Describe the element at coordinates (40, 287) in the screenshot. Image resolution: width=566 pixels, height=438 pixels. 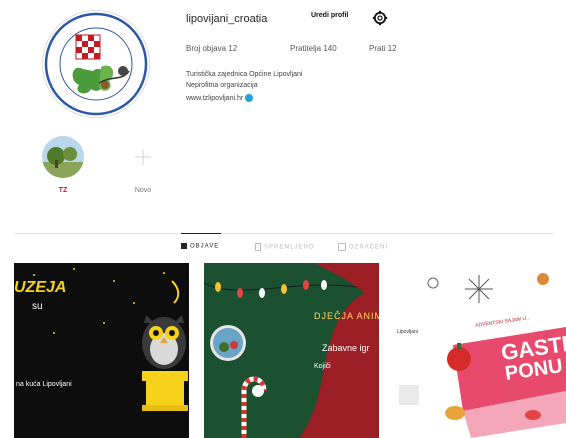
I see `post-1-title: UZEJA` at that location.